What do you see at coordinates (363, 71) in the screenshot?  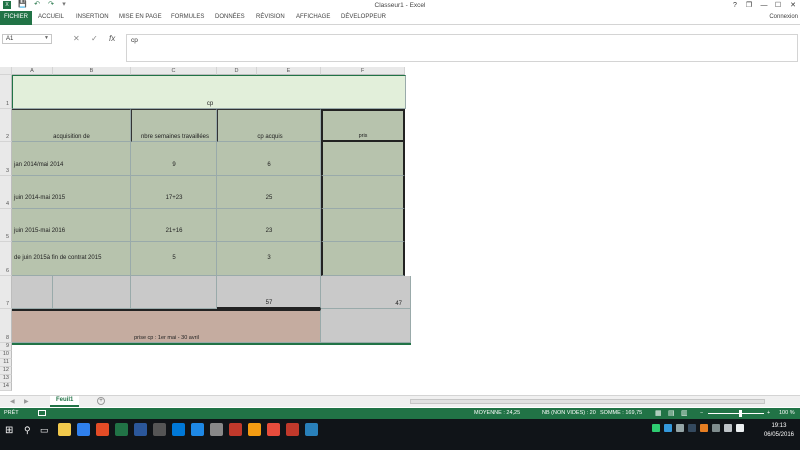 I see `column-header-f: F` at bounding box center [363, 71].